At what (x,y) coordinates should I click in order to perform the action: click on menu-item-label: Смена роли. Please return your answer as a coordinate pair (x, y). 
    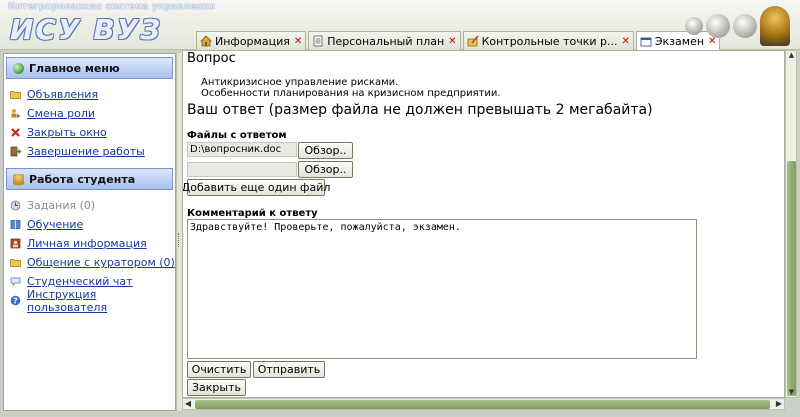
    Looking at the image, I should click on (61, 113).